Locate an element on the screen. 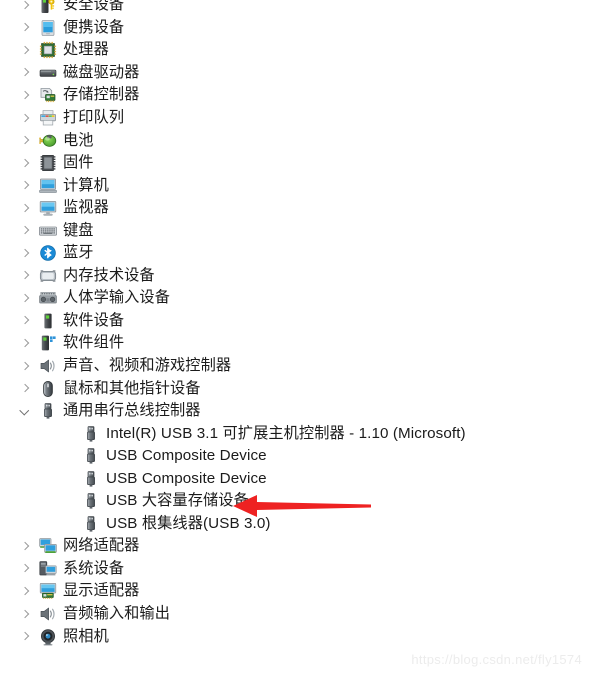 This screenshot has width=596, height=678. software-component-icon is located at coordinates (48, 343).